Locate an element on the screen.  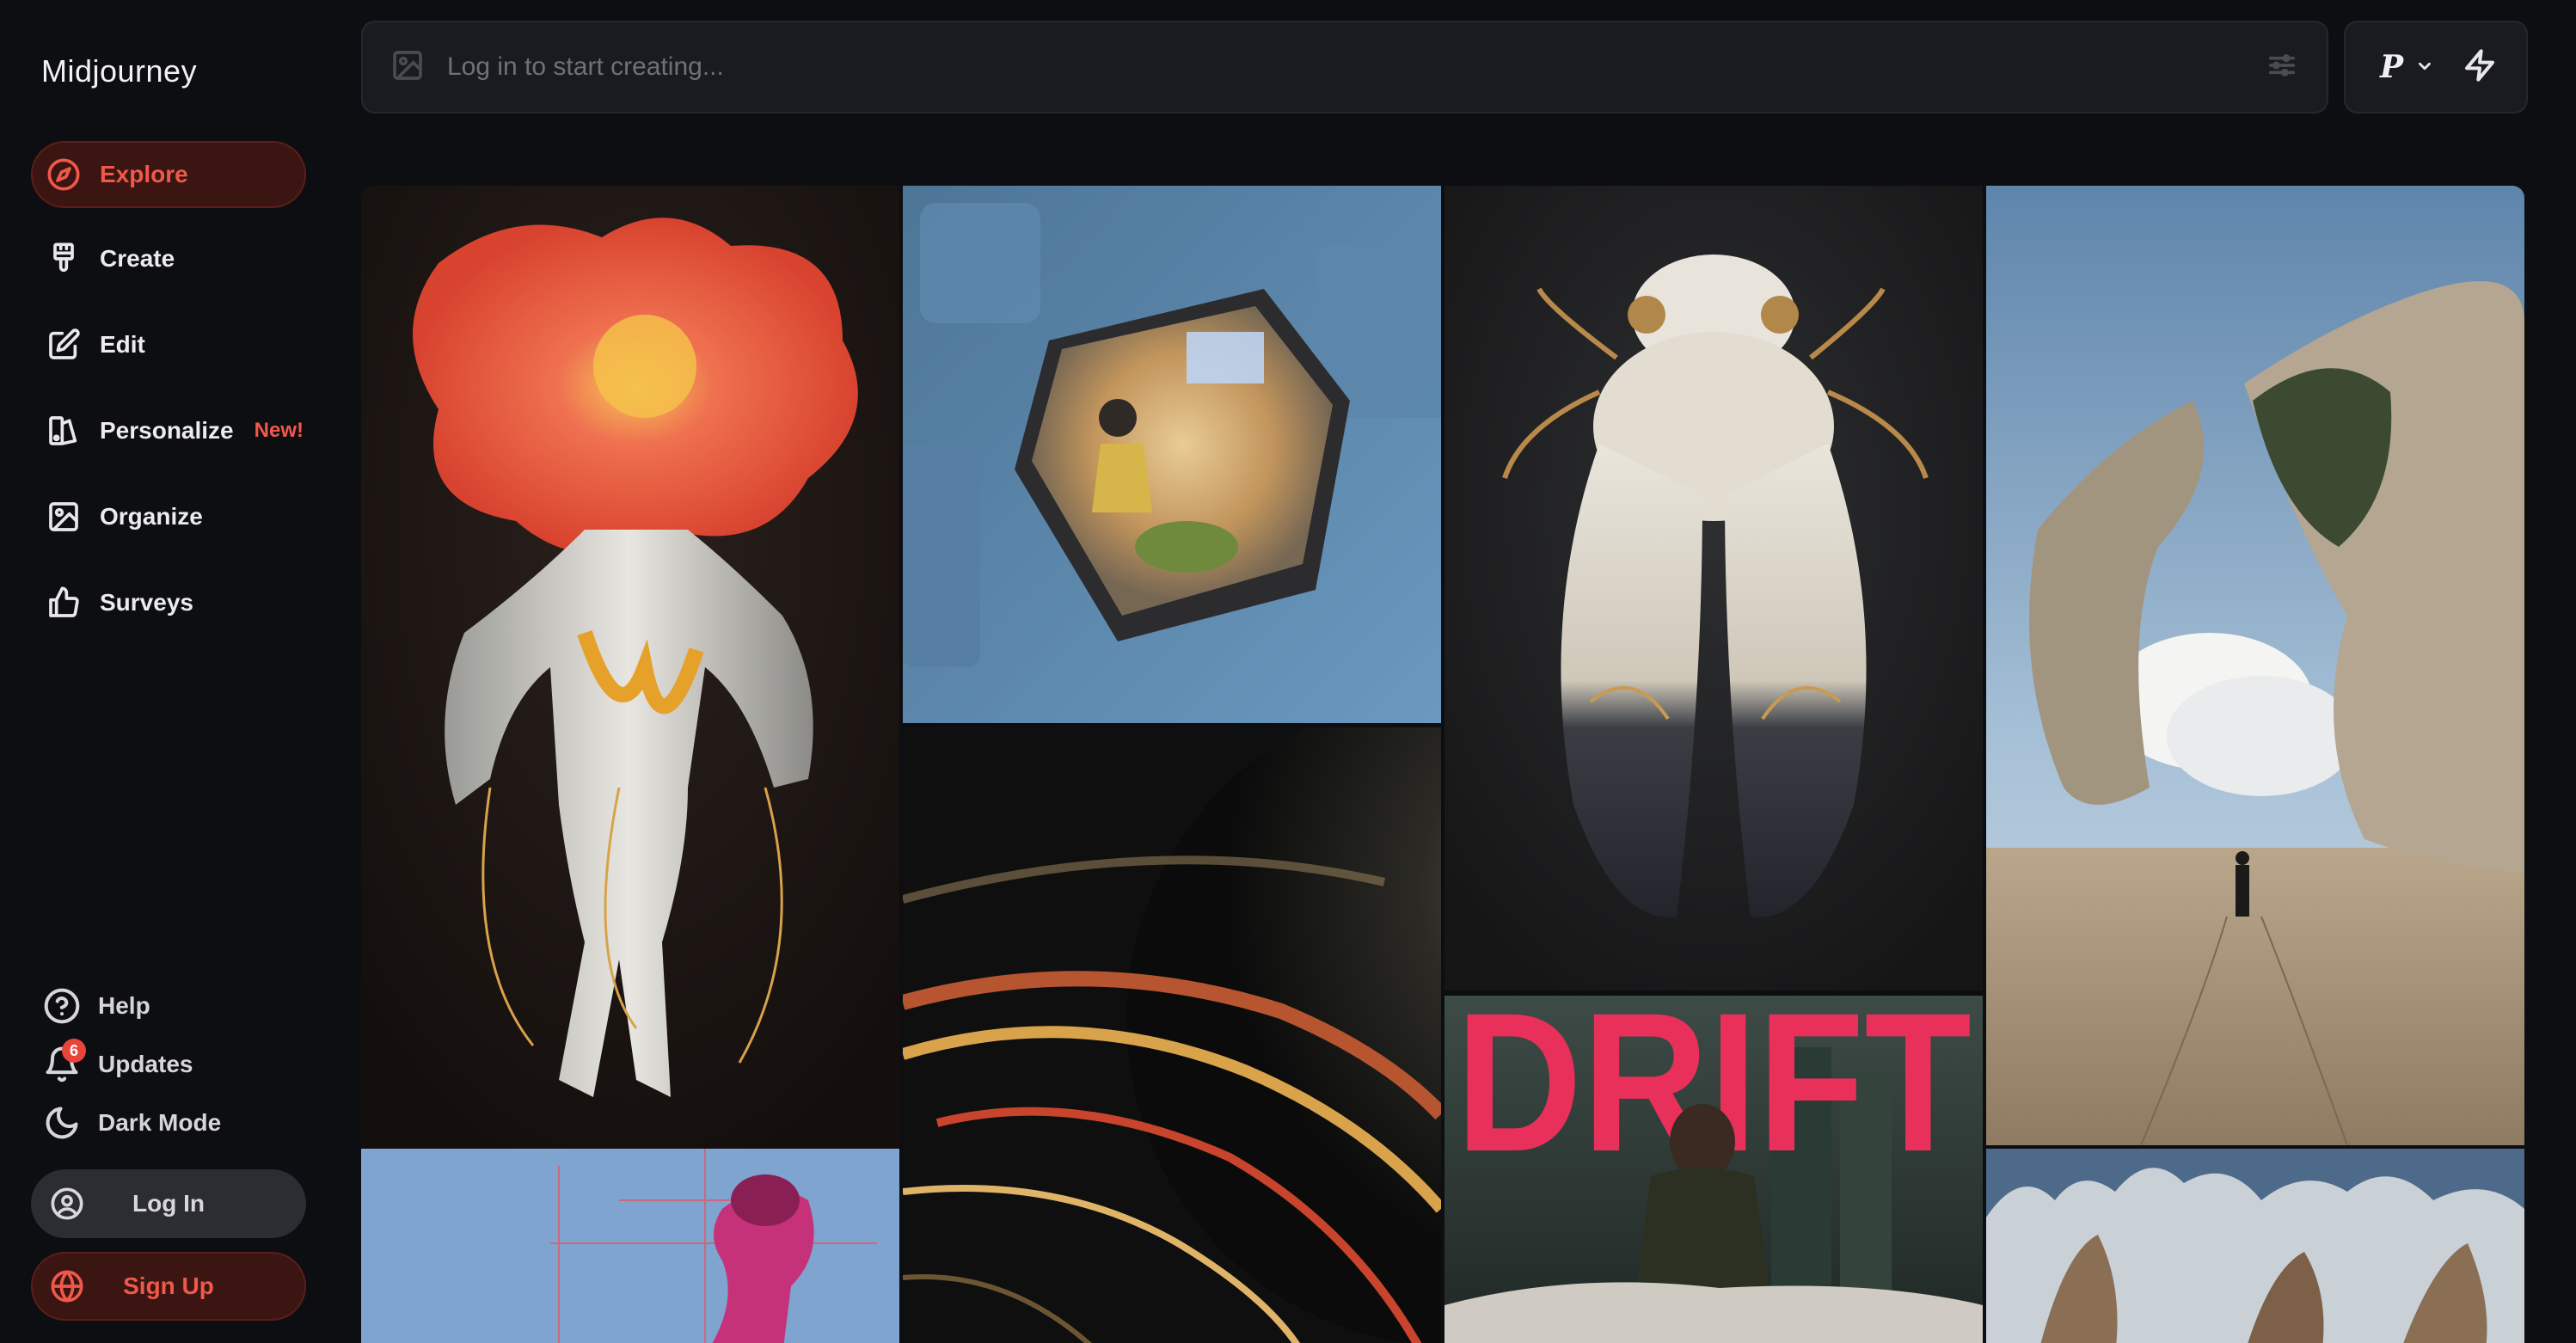
image-icon is located at coordinates (64, 517).